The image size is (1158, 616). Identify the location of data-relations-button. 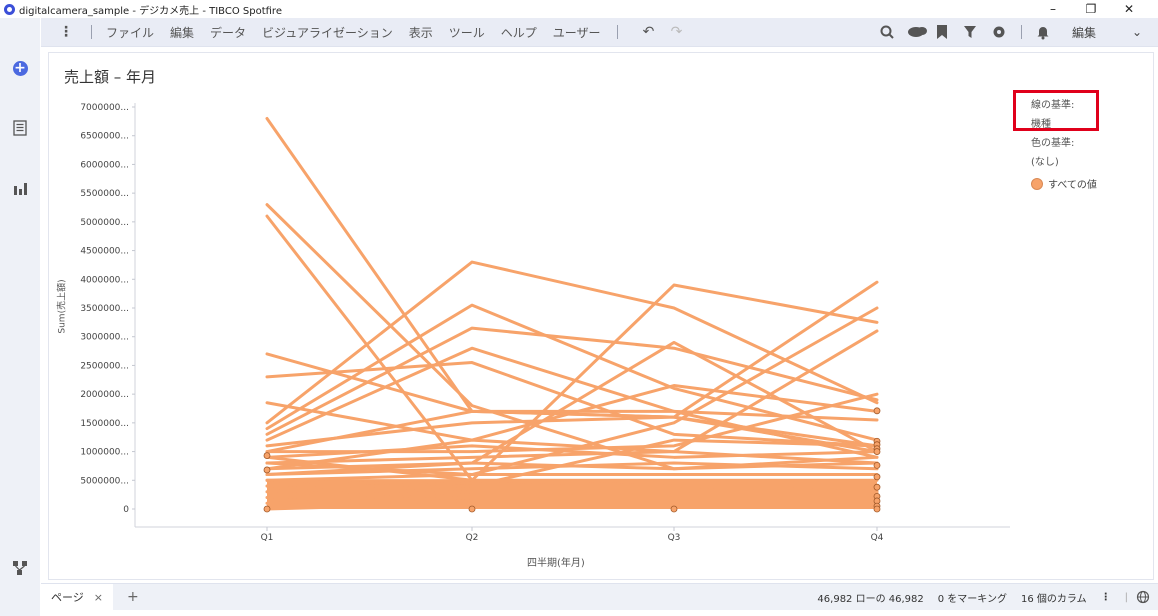
(20, 568).